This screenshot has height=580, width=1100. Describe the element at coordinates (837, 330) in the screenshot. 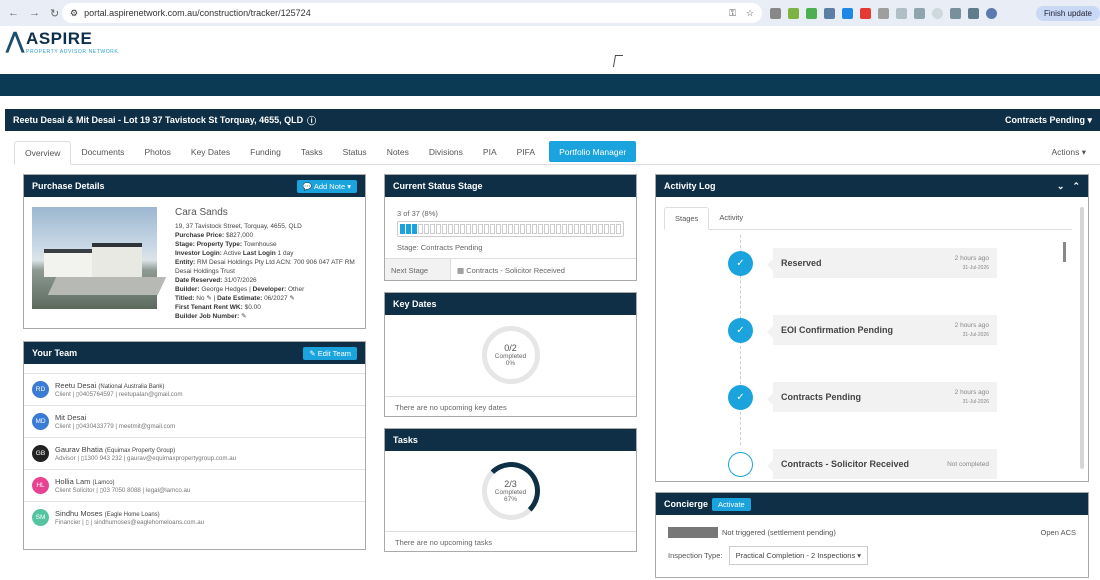

I see `stage-name: EOI Confirmation Pending` at that location.